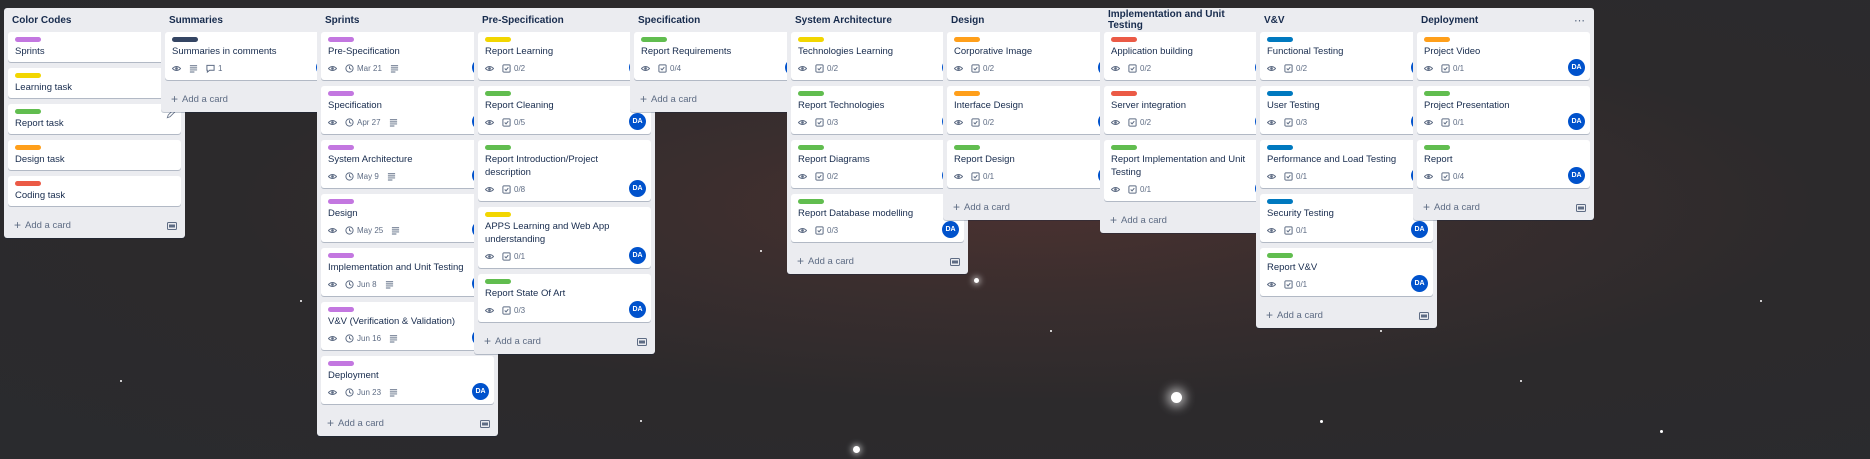  I want to click on card: Corporative Image0/2DA, so click(1033, 56).